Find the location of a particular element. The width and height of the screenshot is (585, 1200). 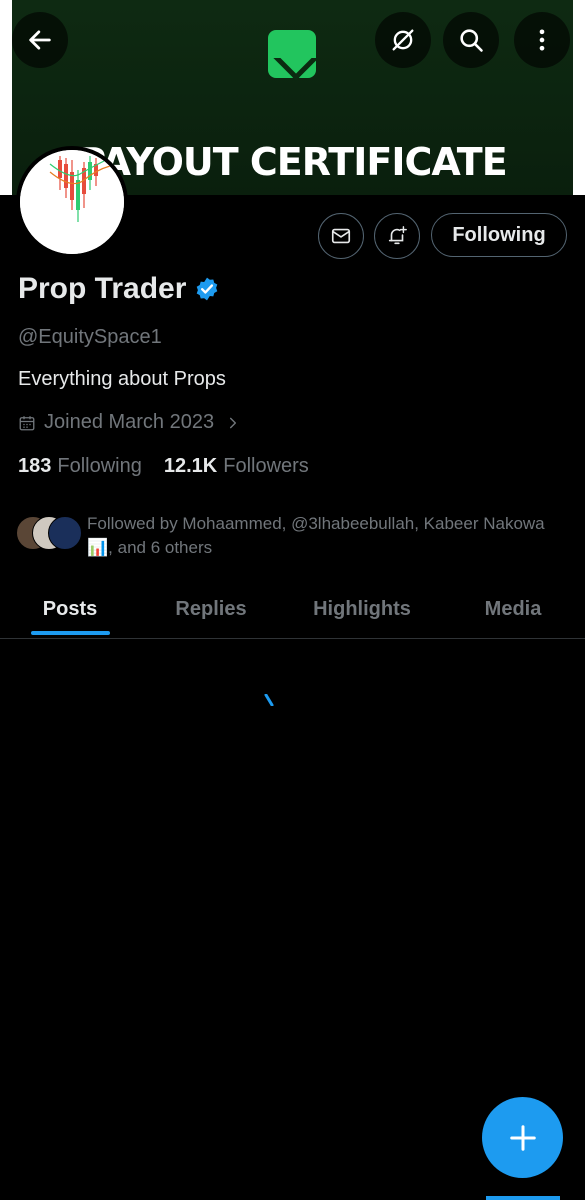

grok-button is located at coordinates (403, 40).